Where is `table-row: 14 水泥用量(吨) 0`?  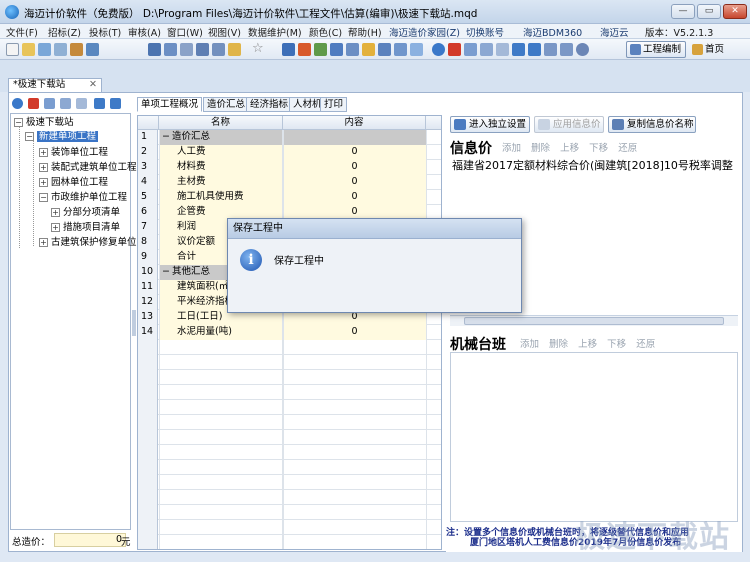
table-row: 14 水泥用量(吨) 0 is located at coordinates (289, 332).